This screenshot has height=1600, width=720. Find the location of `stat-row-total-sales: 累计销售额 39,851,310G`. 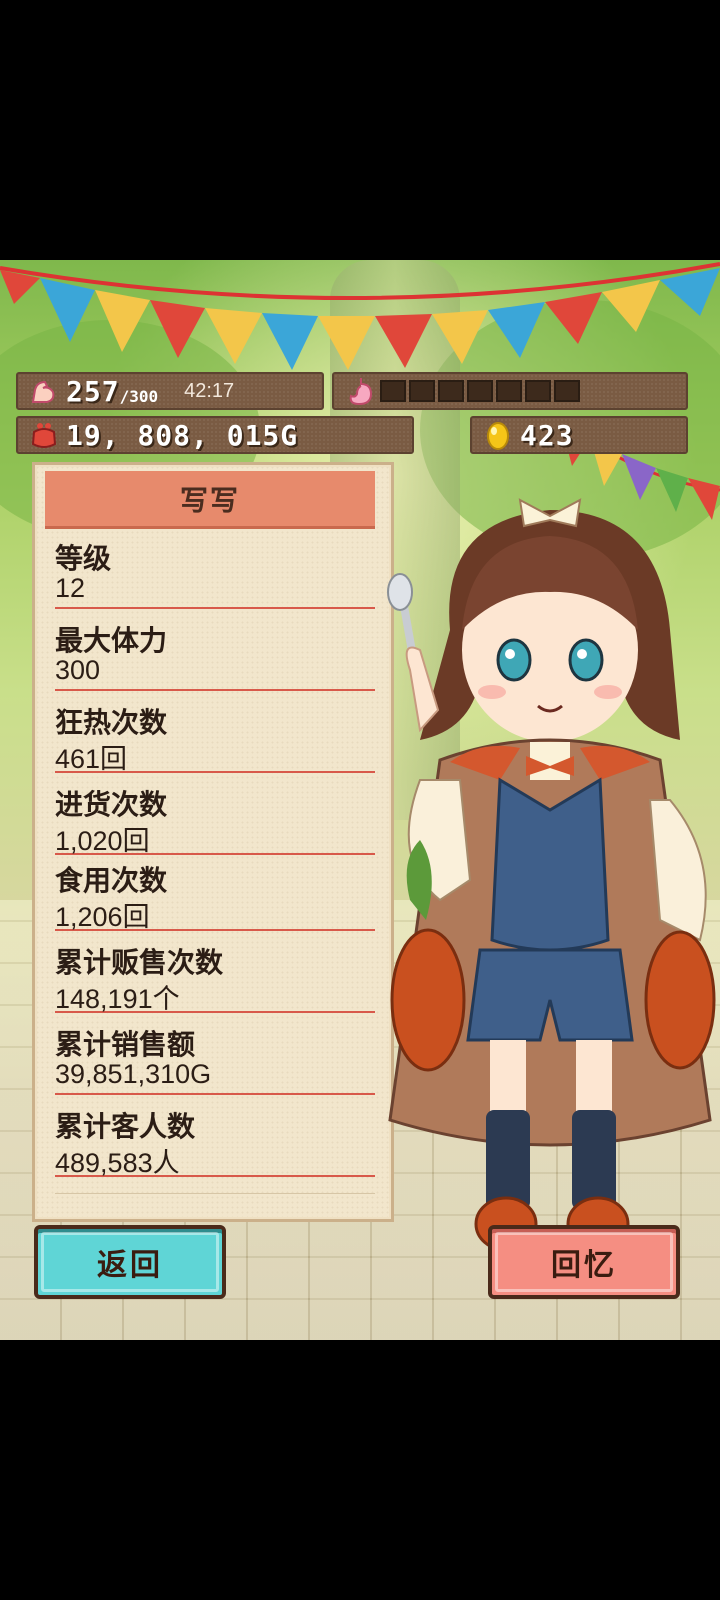

stat-row-total-sales: 累计销售额 39,851,310G is located at coordinates (215, 1056).